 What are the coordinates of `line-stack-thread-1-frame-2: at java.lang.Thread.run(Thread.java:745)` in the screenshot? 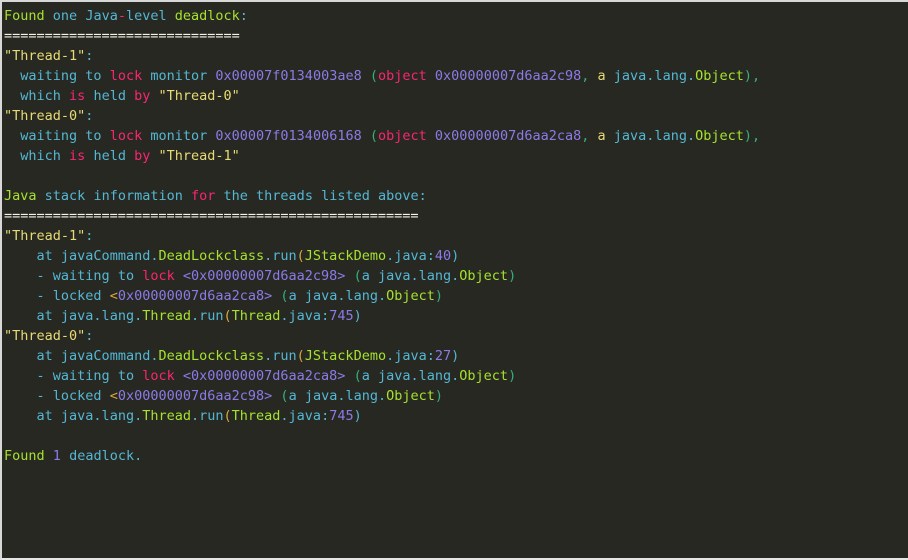 It's located at (456, 316).